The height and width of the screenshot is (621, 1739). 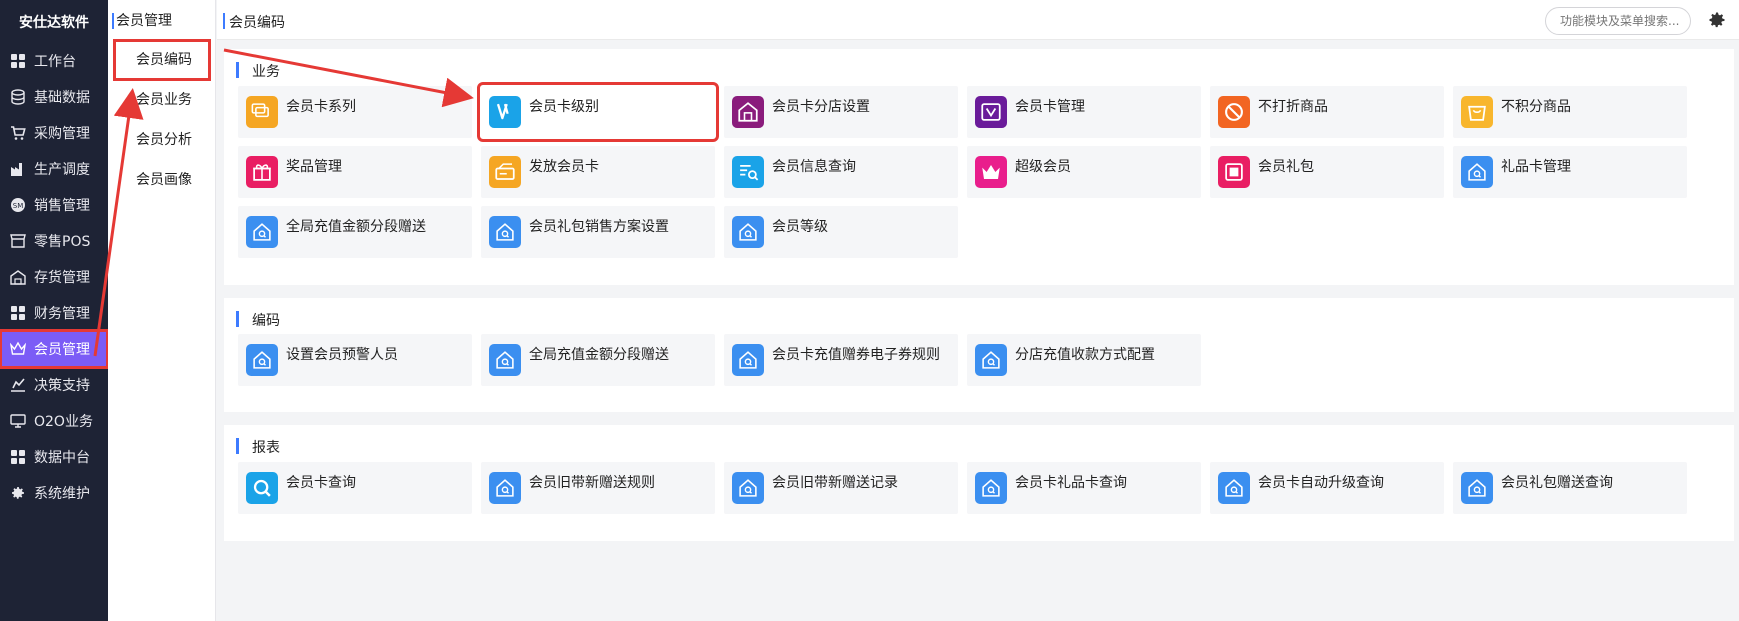 What do you see at coordinates (62, 242) in the screenshot?
I see `sidebar-item-label: 零售POS` at bounding box center [62, 242].